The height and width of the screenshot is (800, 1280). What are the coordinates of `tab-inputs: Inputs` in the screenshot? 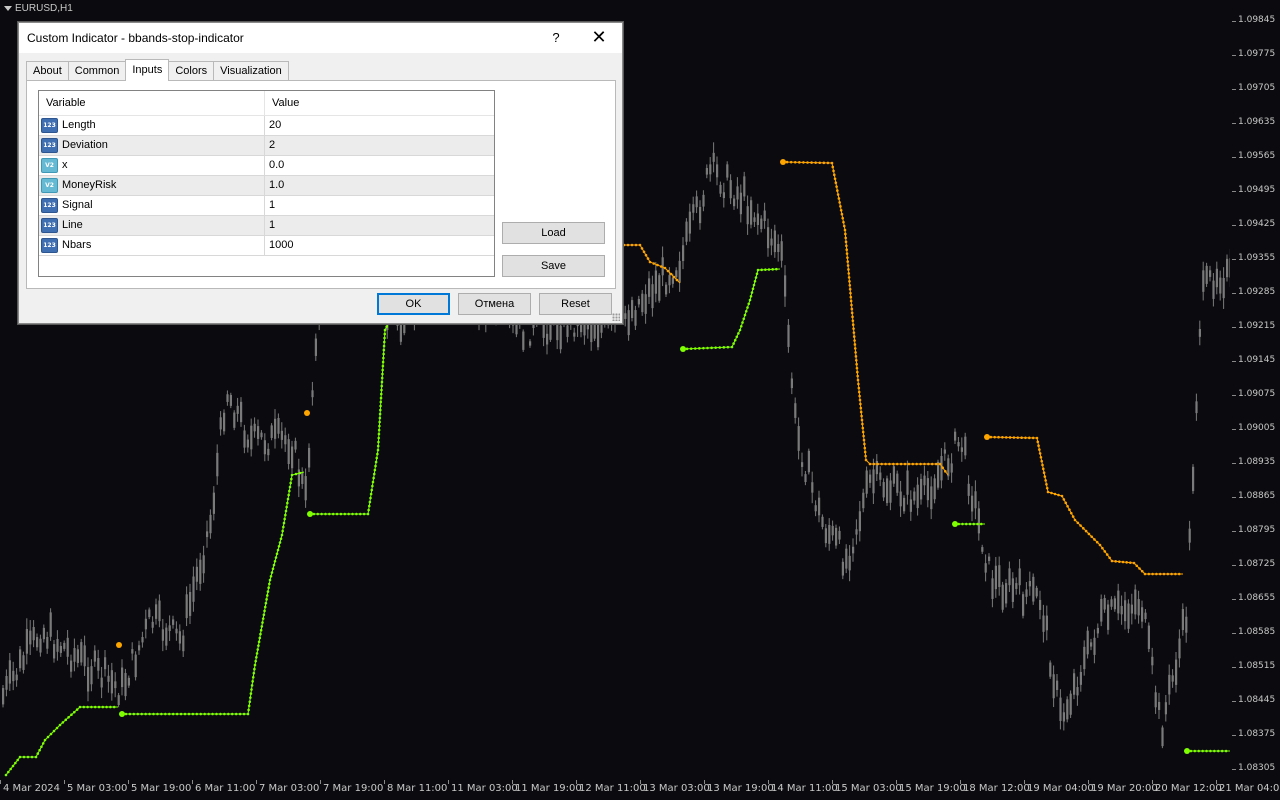 It's located at (147, 70).